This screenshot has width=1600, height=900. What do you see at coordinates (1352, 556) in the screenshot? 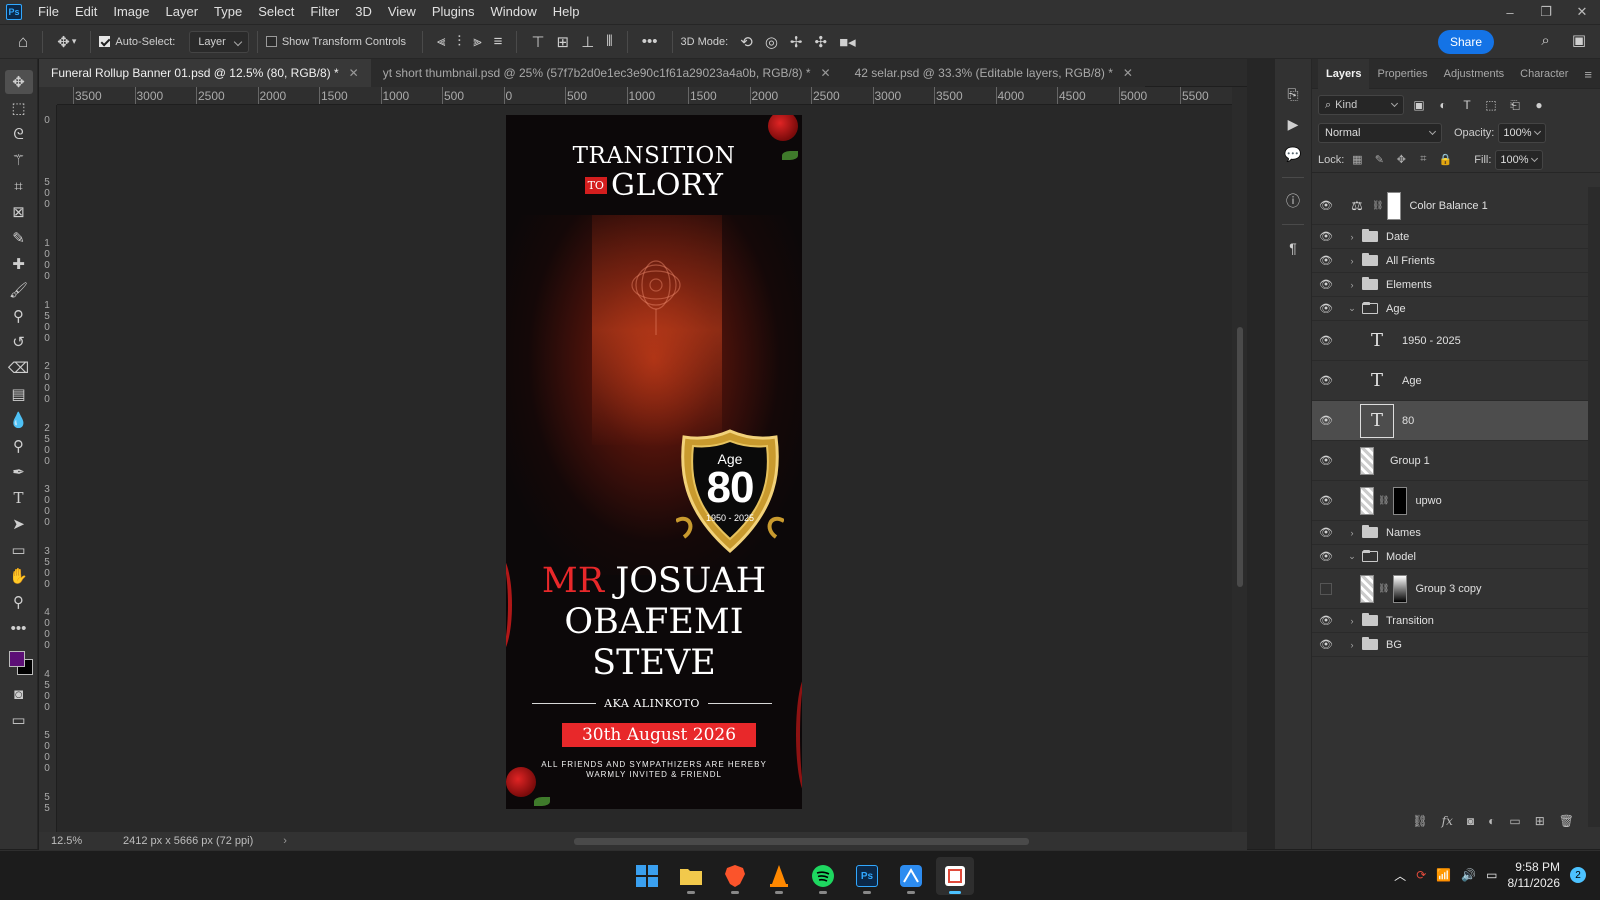
I see `chevron-down-icon: ⌄` at bounding box center [1352, 556].